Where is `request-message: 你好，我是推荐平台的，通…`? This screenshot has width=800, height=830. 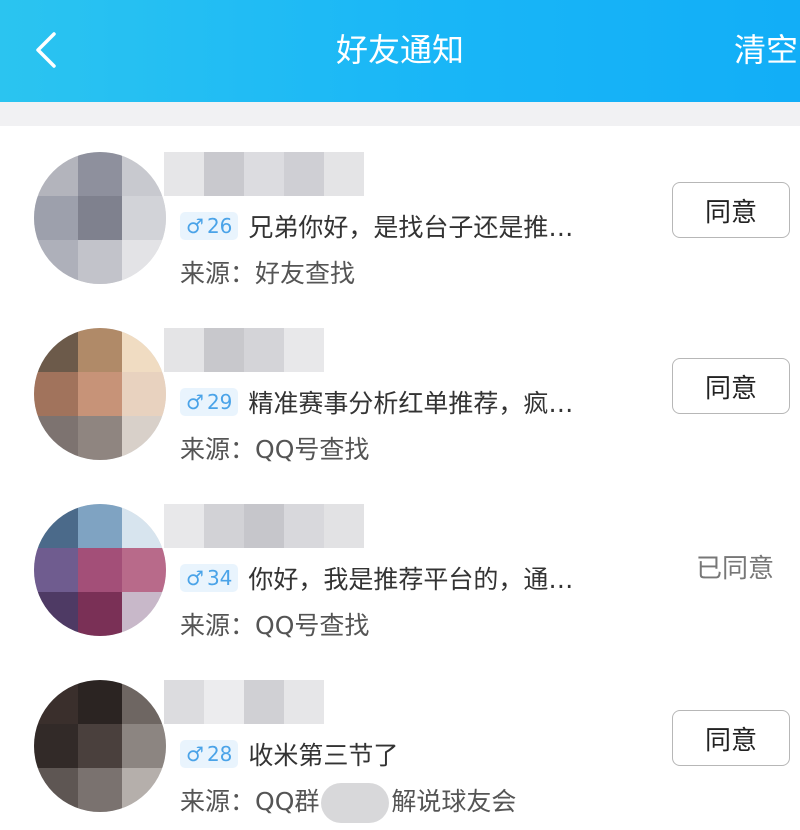 request-message: 你好，我是推荐平台的，通… is located at coordinates (411, 579).